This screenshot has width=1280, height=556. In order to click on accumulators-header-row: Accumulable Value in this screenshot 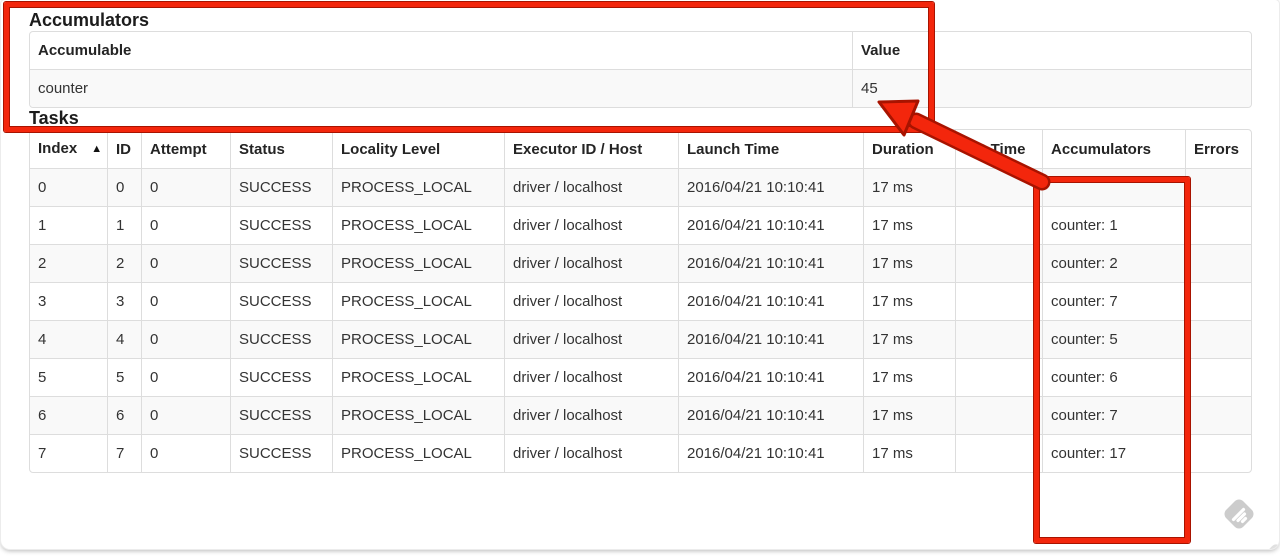, I will do `click(640, 50)`.